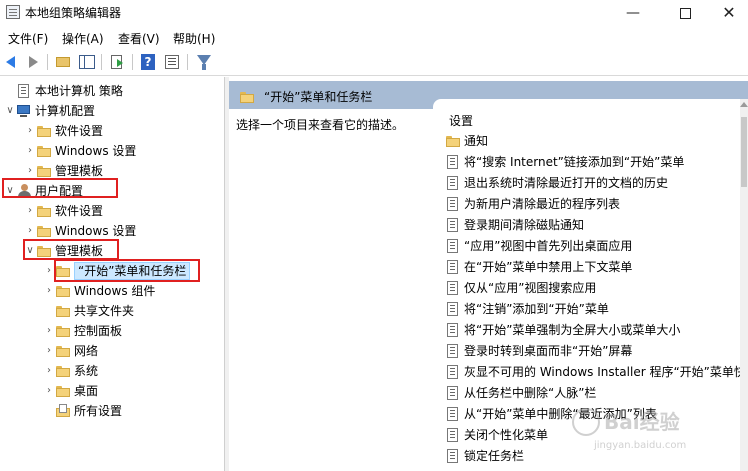 This screenshot has height=471, width=748. I want to click on tree-item-shared-folders: 共享文件夹, so click(88, 311).